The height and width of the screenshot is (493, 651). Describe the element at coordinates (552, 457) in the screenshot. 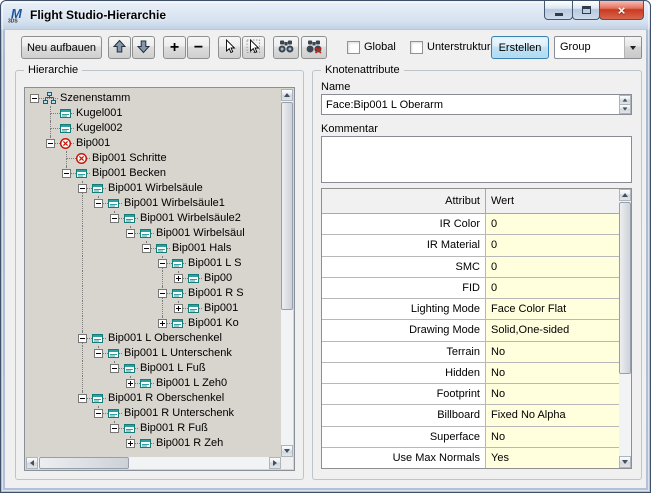

I see `attribute-value: Yes` at that location.